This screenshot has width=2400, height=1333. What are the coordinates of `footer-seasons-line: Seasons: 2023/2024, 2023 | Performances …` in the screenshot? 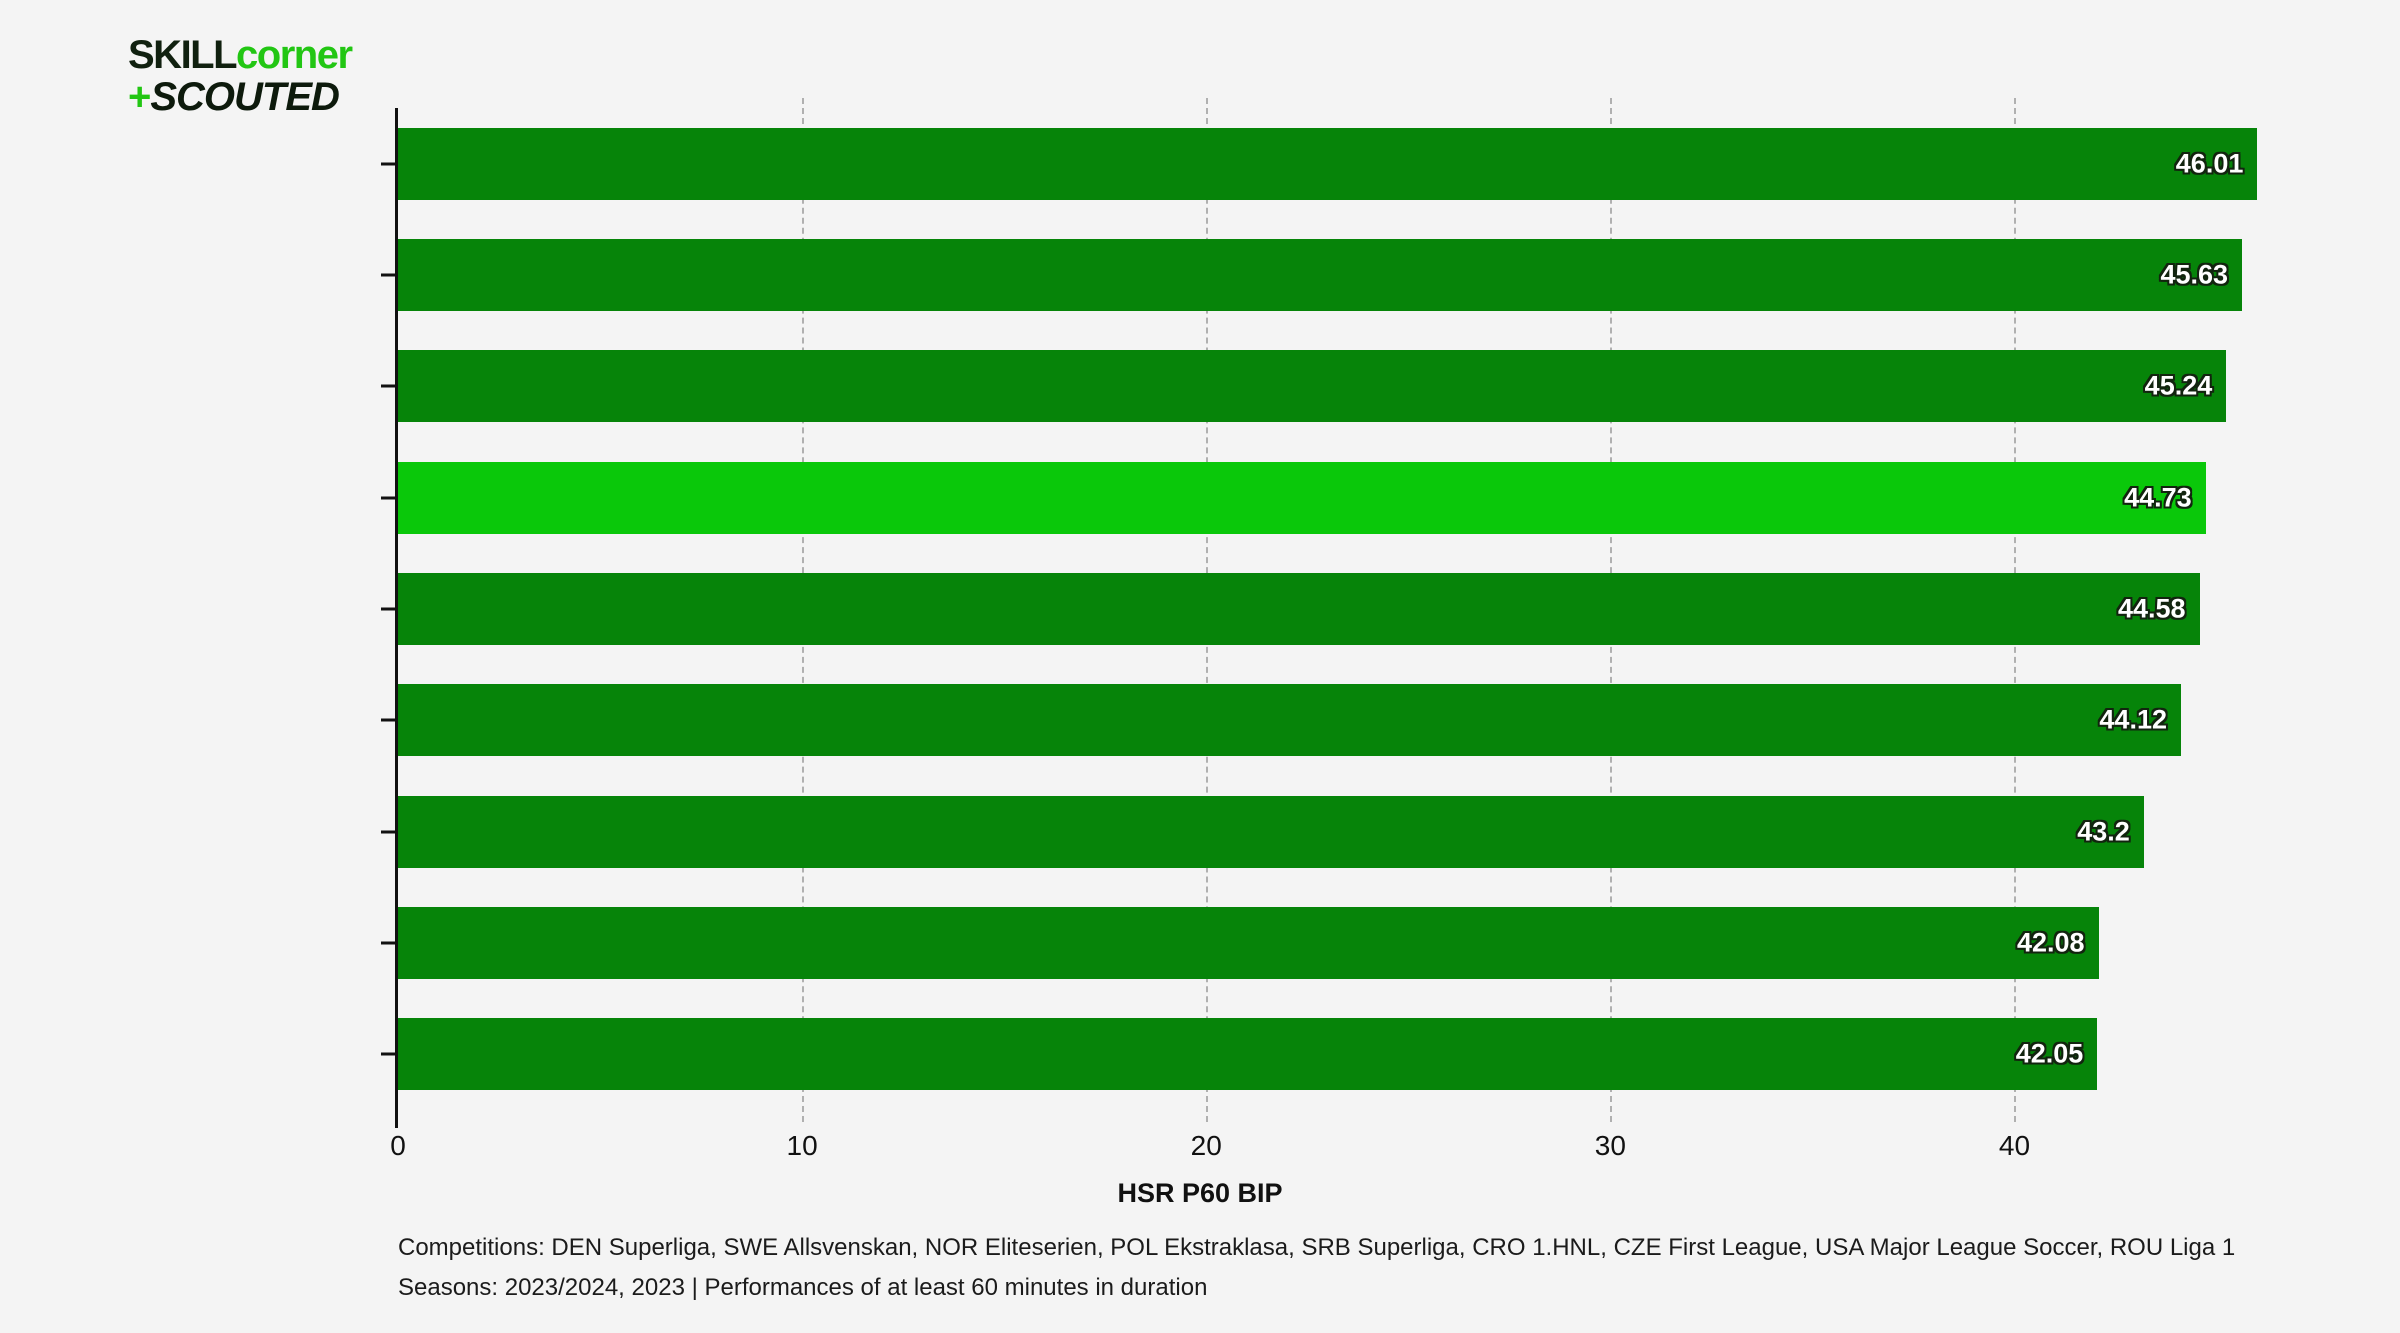 It's located at (803, 1287).